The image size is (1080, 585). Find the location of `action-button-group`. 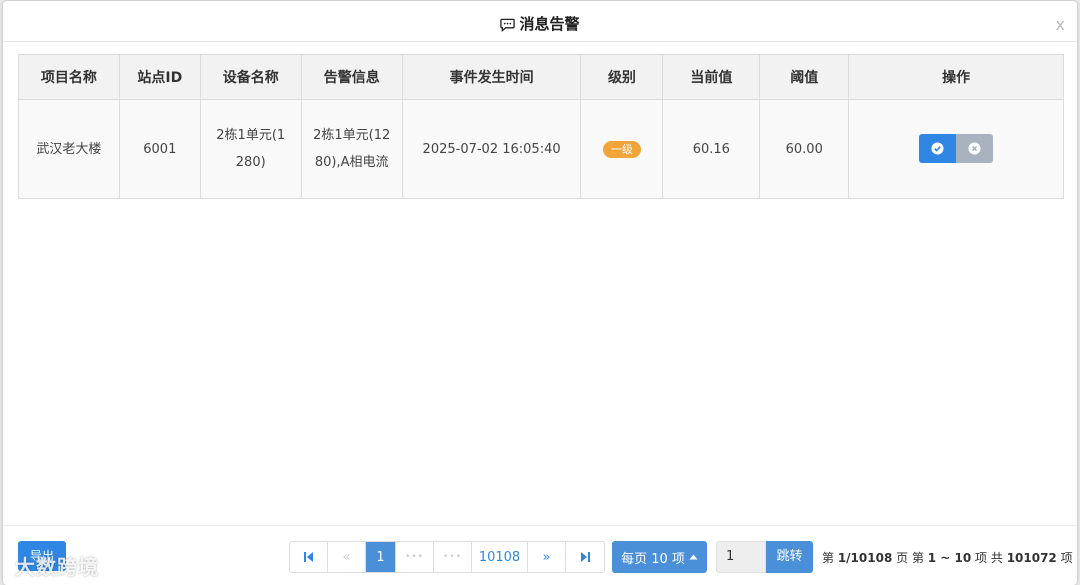

action-button-group is located at coordinates (956, 148).